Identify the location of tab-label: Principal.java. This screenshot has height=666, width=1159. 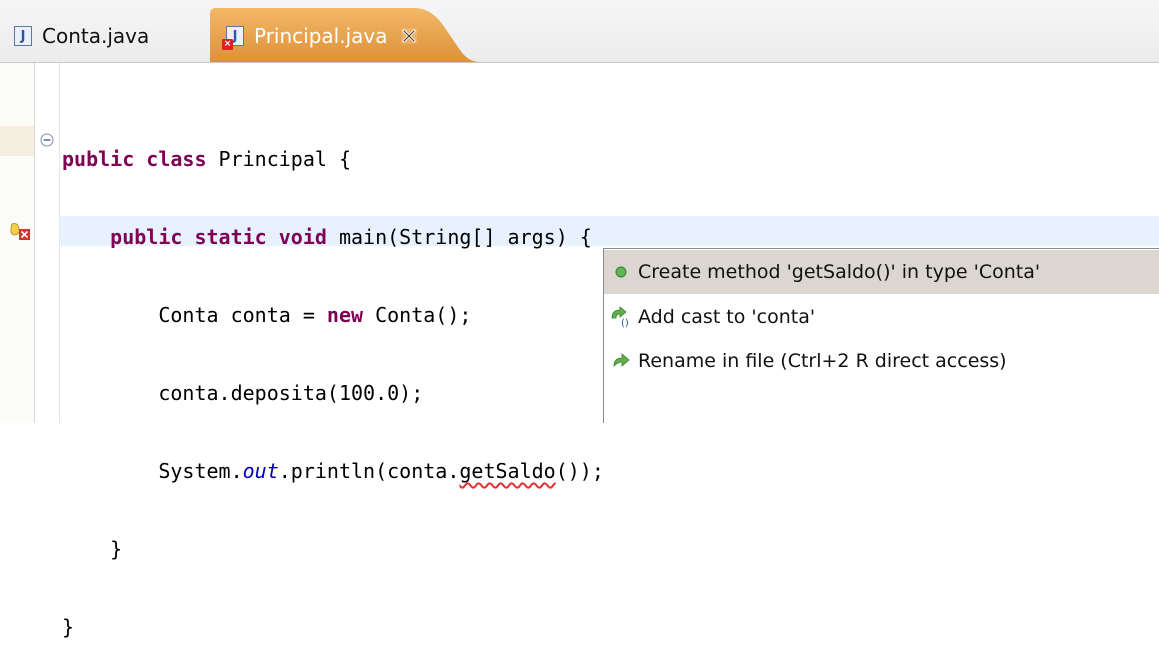
(321, 36).